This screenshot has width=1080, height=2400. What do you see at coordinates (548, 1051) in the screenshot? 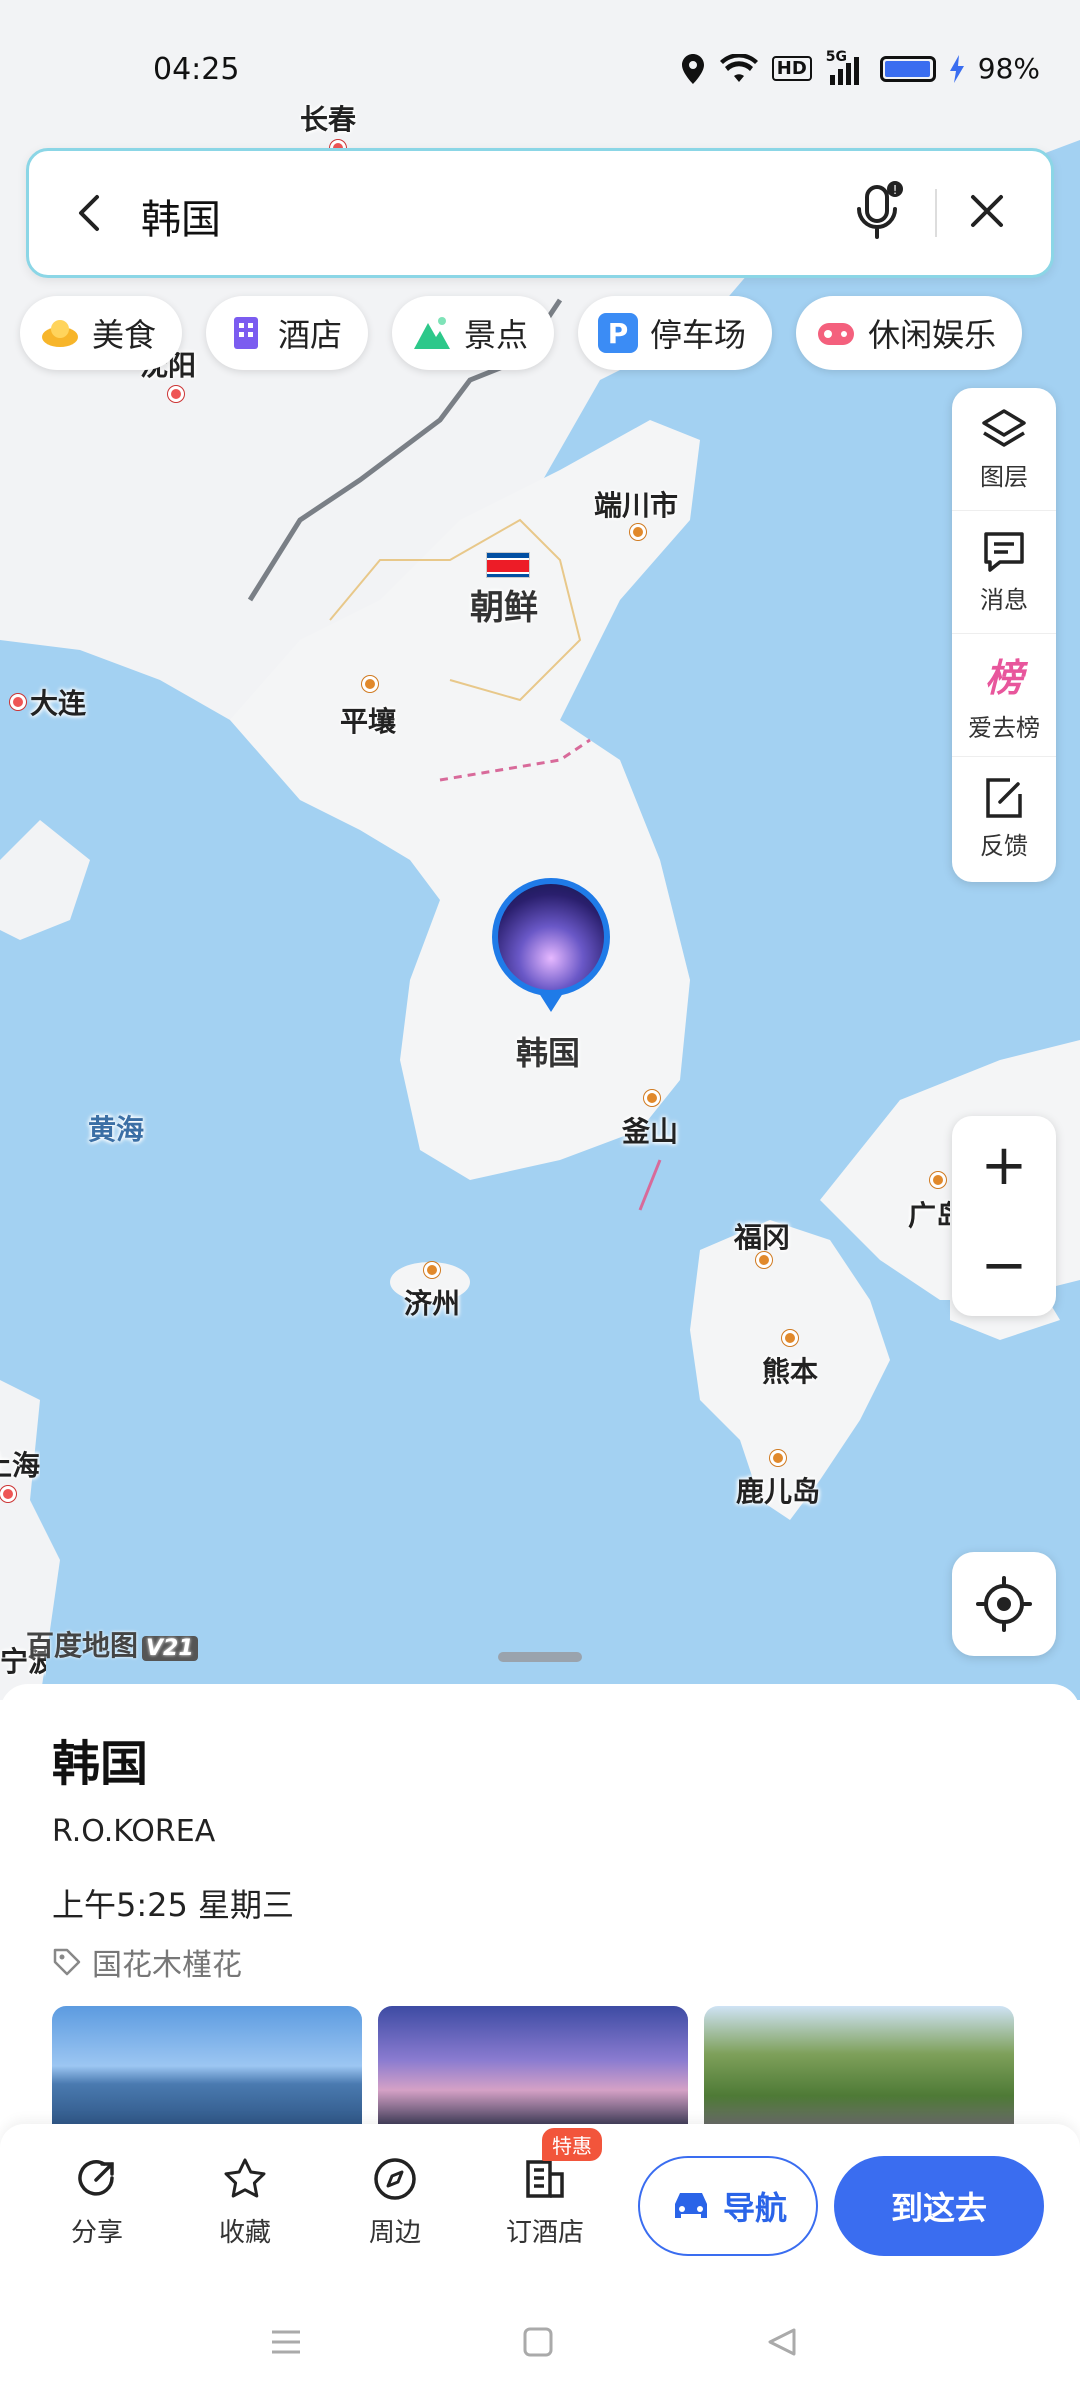
I see `map-label-south-korea: 韩国` at bounding box center [548, 1051].